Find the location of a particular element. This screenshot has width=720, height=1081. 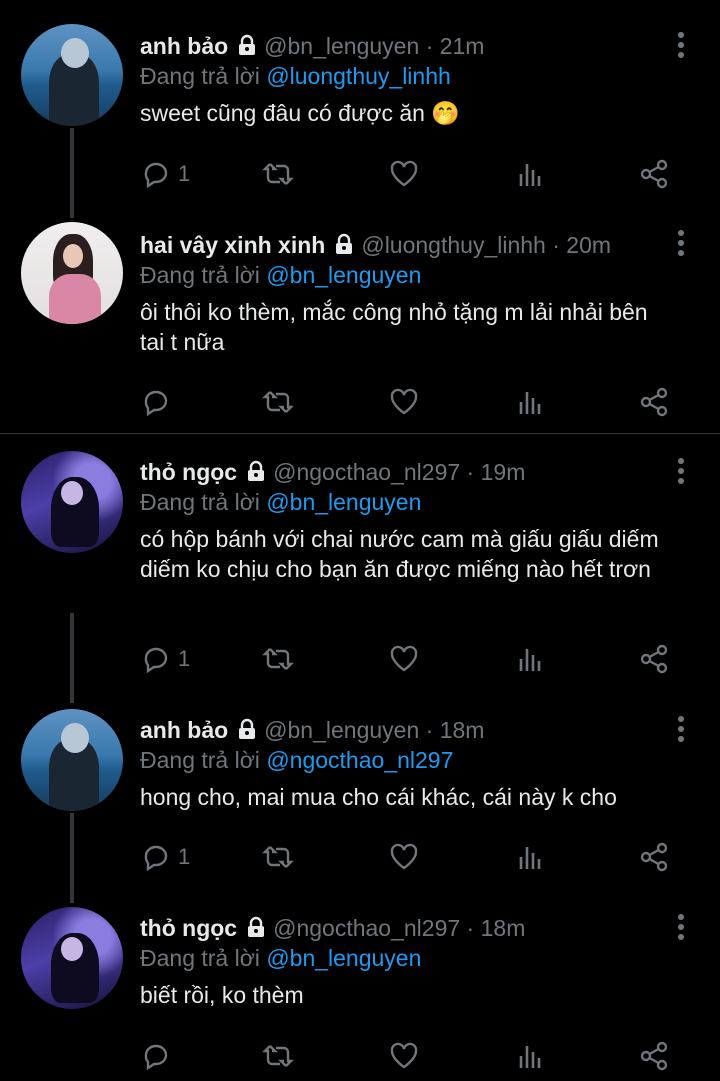

reply-icon is located at coordinates (156, 175).